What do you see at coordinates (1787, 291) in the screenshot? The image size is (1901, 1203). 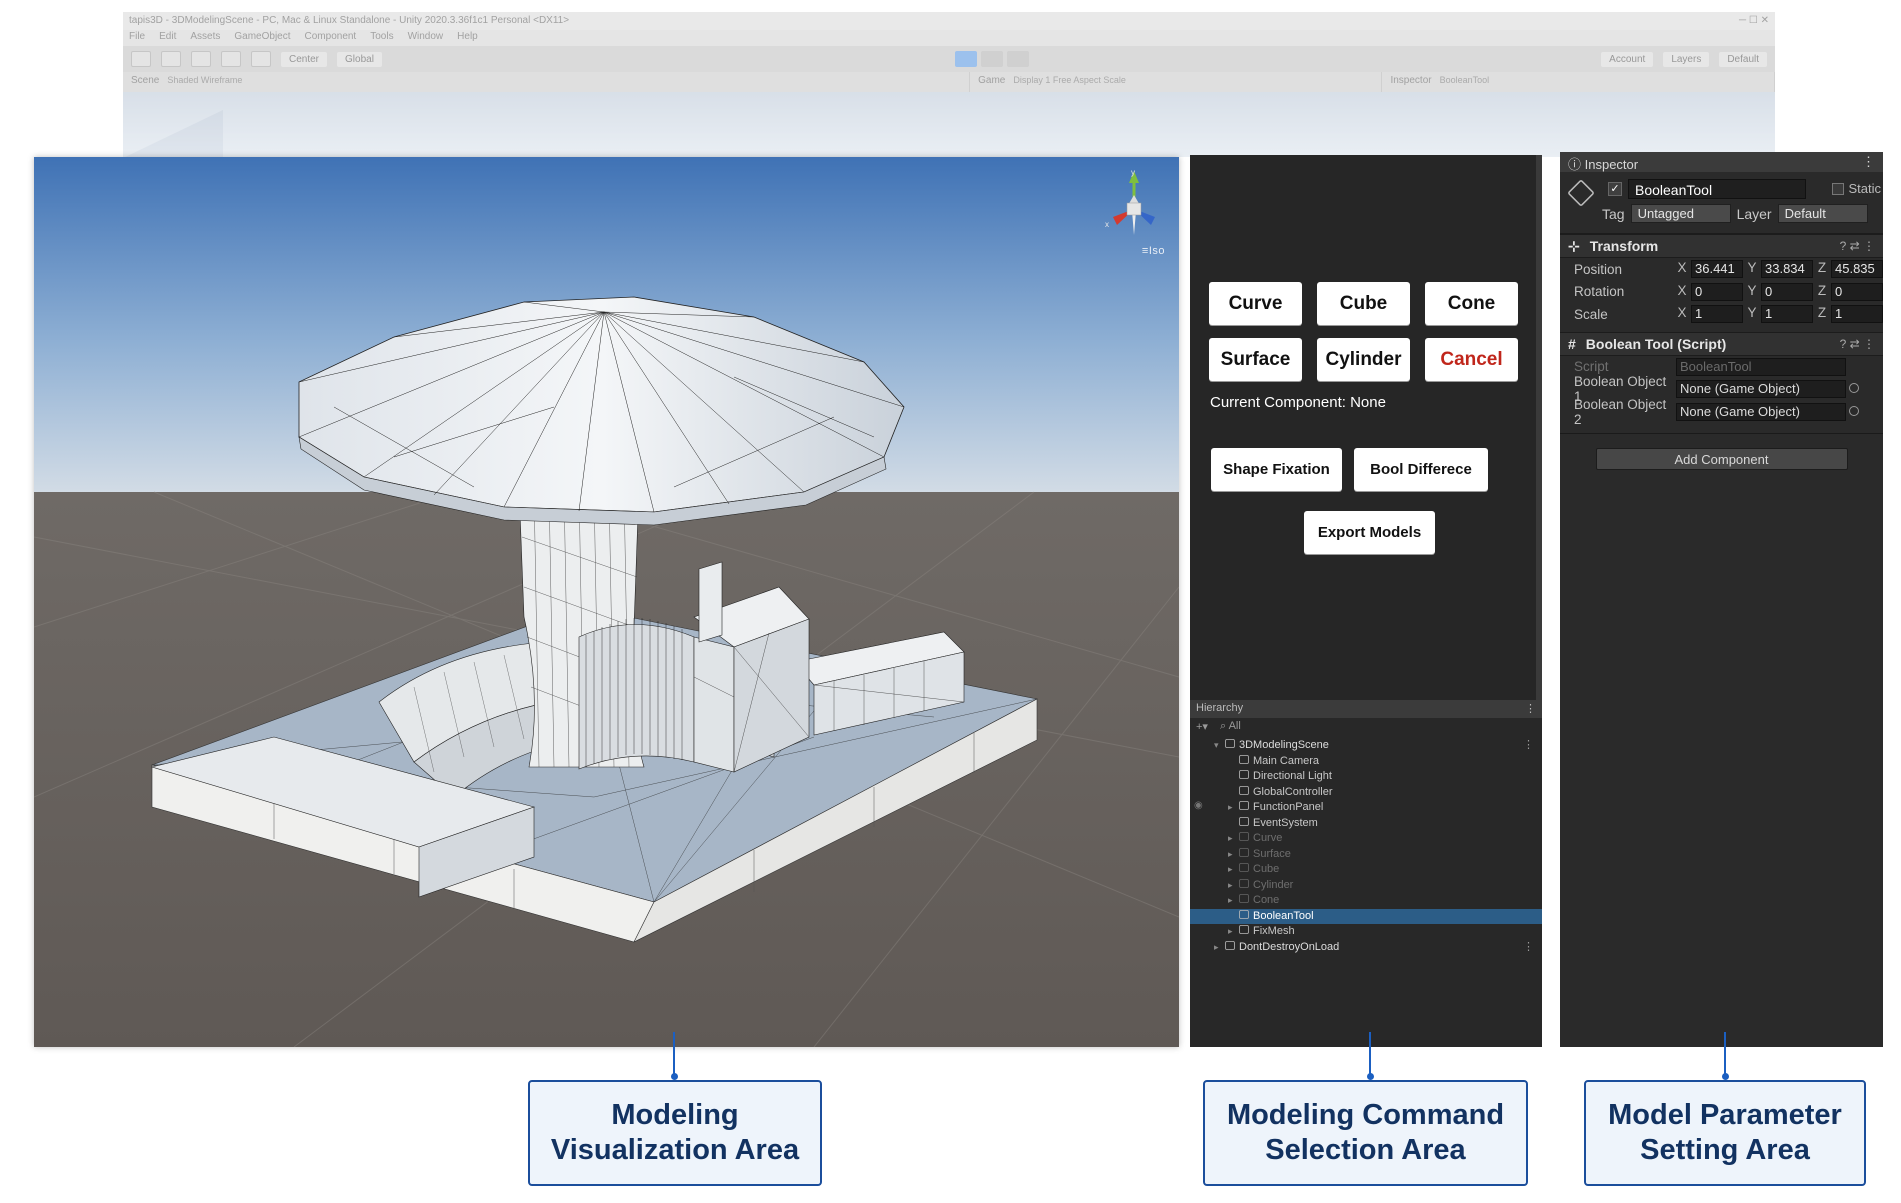 I see `rotation-y-field: 0` at bounding box center [1787, 291].